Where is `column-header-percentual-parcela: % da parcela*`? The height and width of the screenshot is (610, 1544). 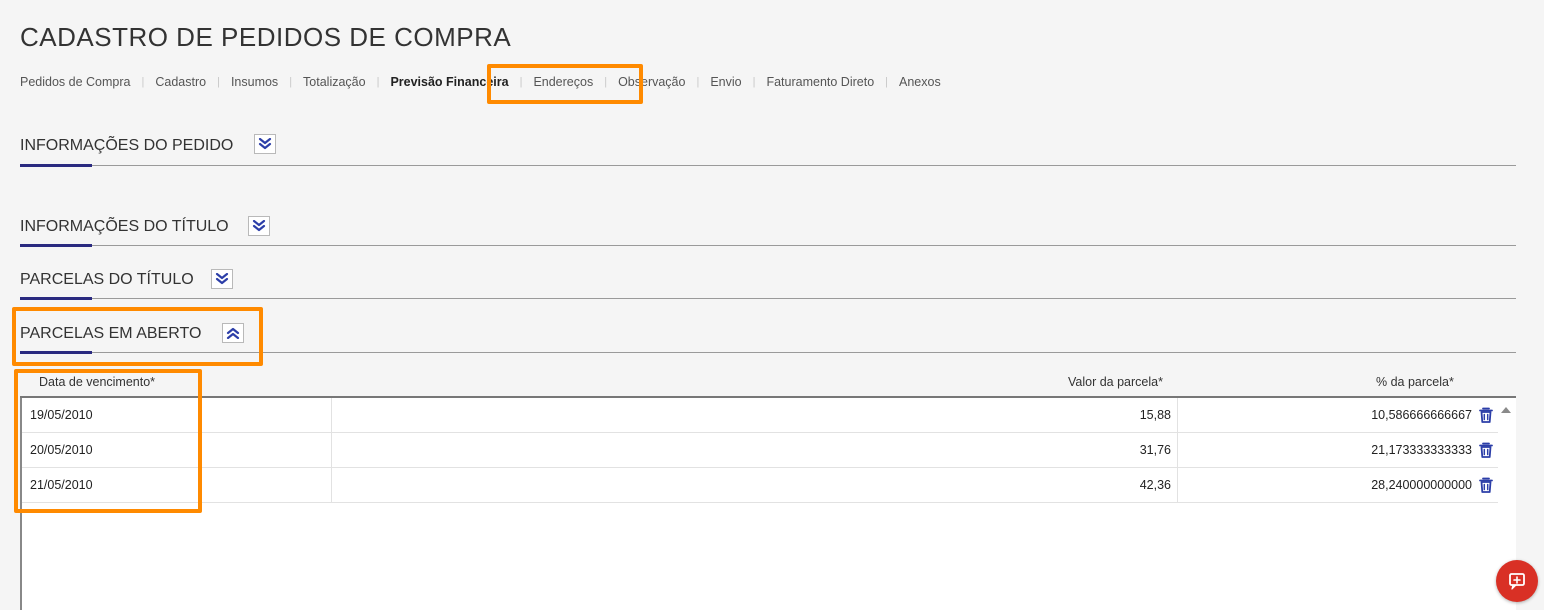
column-header-percentual-parcela: % da parcela* is located at coordinates (1415, 382).